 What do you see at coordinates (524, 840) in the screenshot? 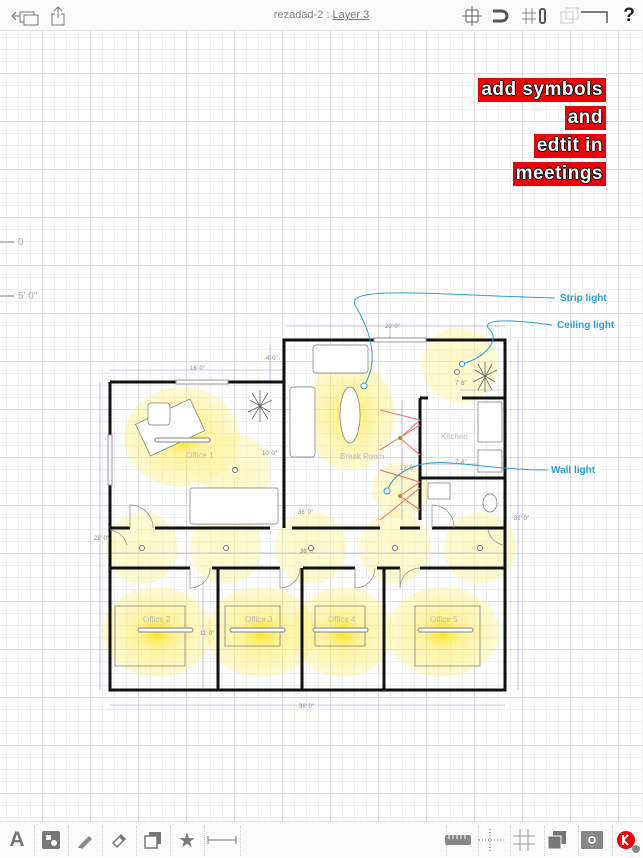
I see `grid-icon` at bounding box center [524, 840].